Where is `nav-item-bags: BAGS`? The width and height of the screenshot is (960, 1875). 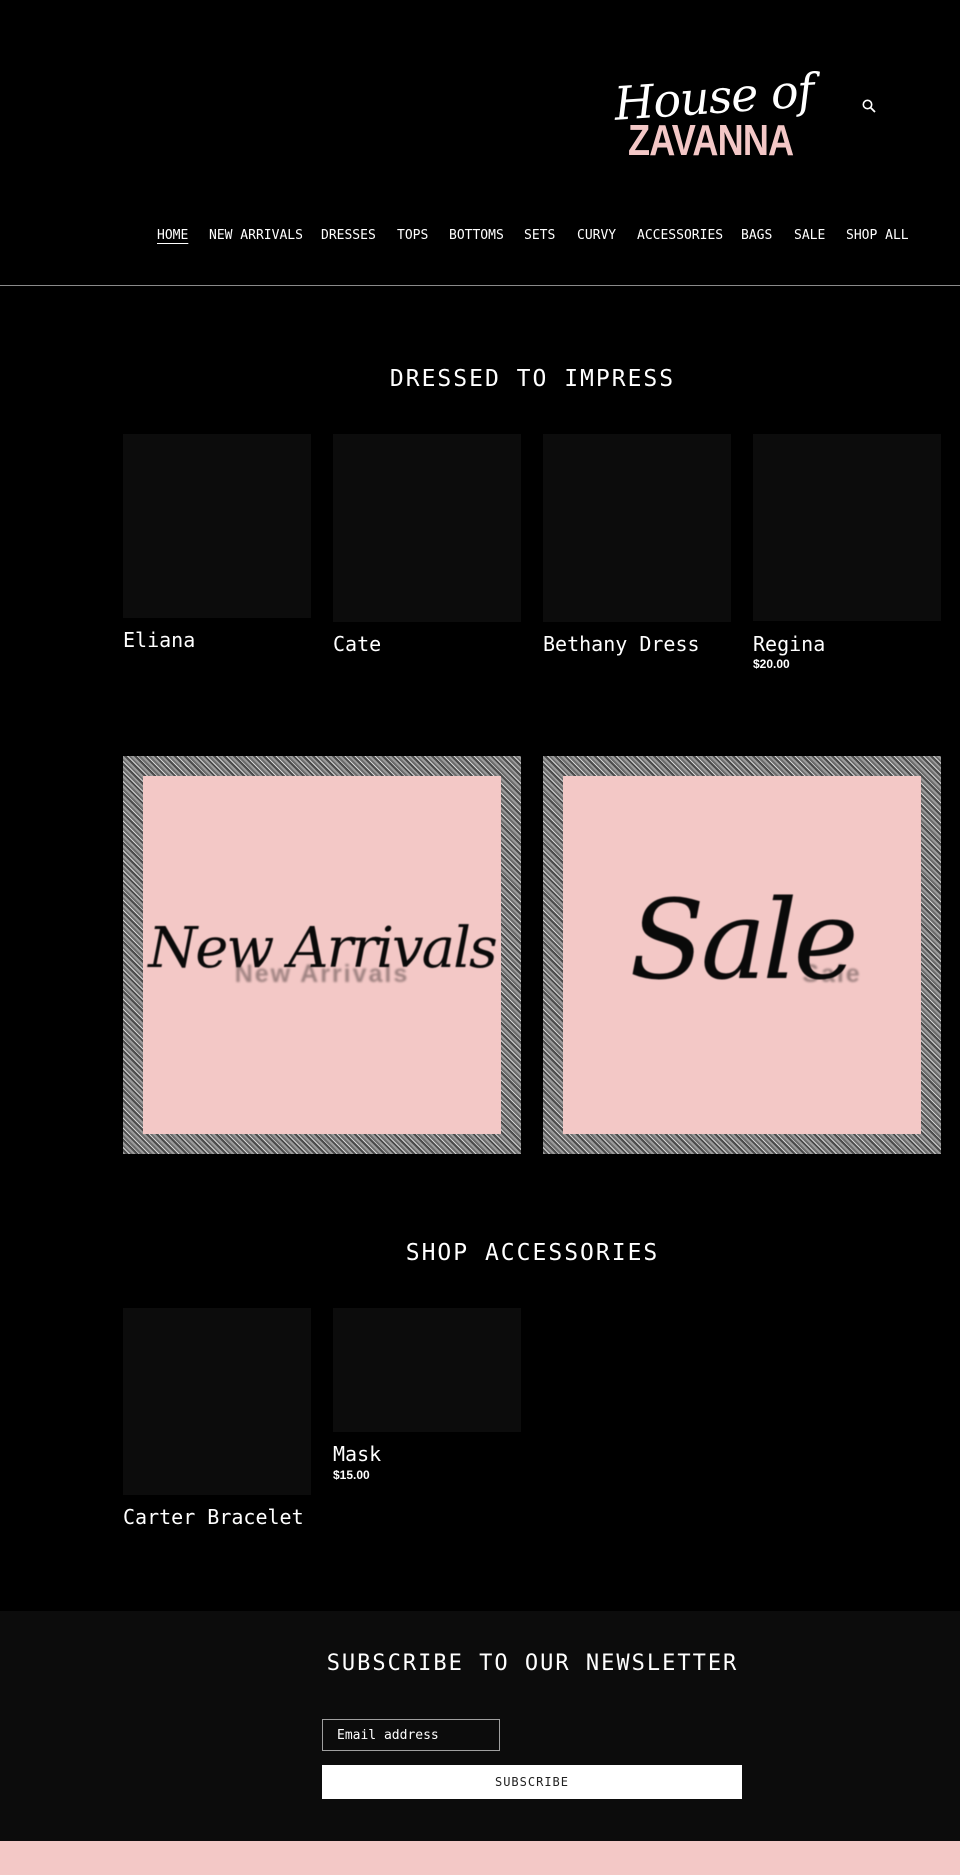
nav-item-bags: BAGS is located at coordinates (756, 235).